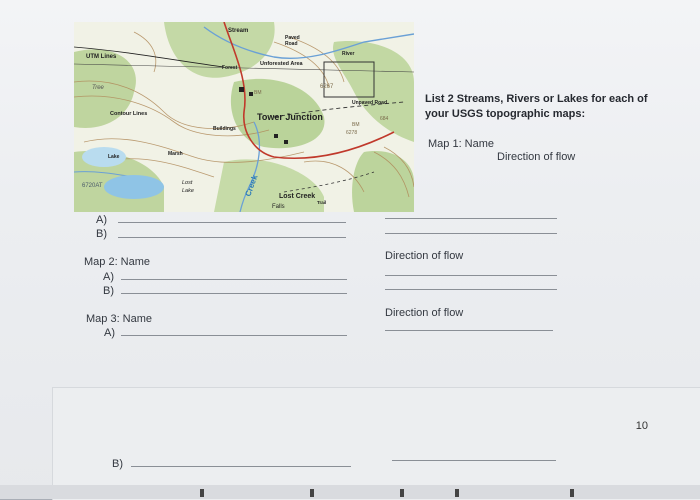  Describe the element at coordinates (232, 222) in the screenshot. I see `map1-a-name-line` at that location.